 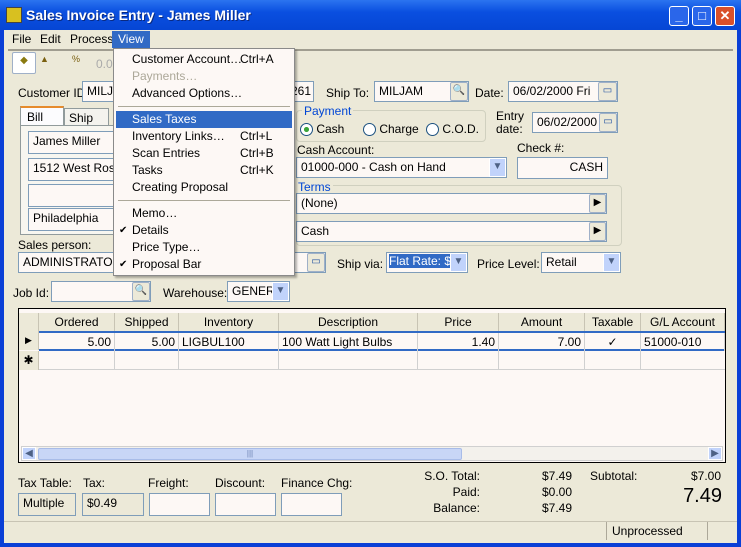 I want to click on minimize-button: _, so click(x=679, y=16).